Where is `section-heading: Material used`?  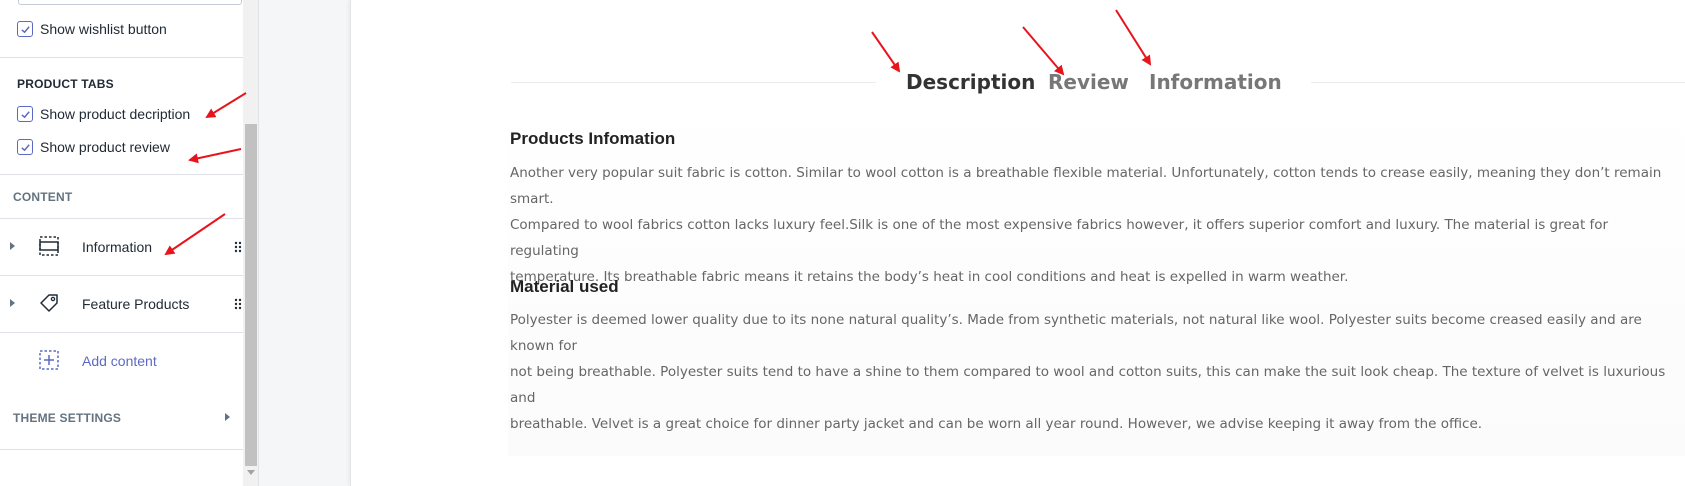 section-heading: Material used is located at coordinates (564, 286).